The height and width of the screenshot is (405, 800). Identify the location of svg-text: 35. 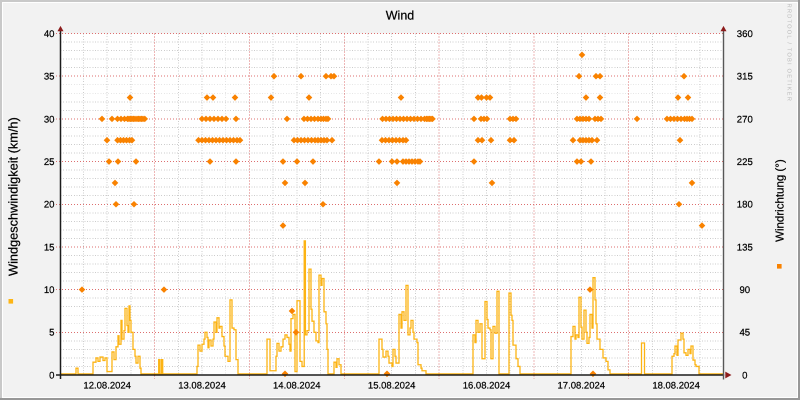
(49, 77).